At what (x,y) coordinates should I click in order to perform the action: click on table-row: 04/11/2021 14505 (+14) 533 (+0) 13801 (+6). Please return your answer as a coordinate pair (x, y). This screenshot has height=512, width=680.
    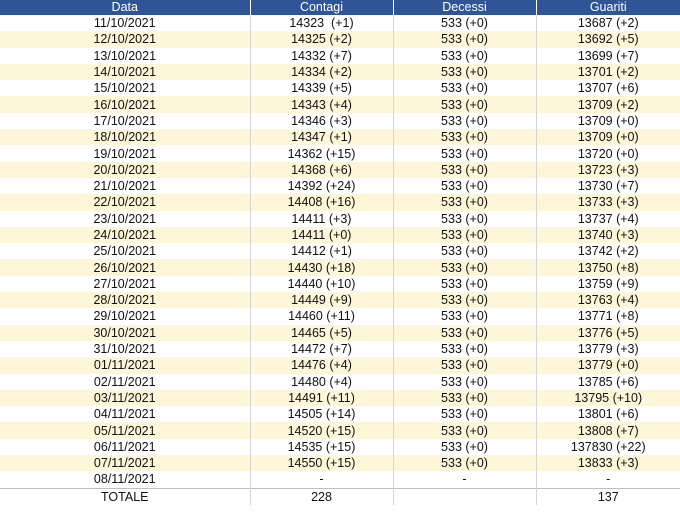
    Looking at the image, I should click on (340, 414).